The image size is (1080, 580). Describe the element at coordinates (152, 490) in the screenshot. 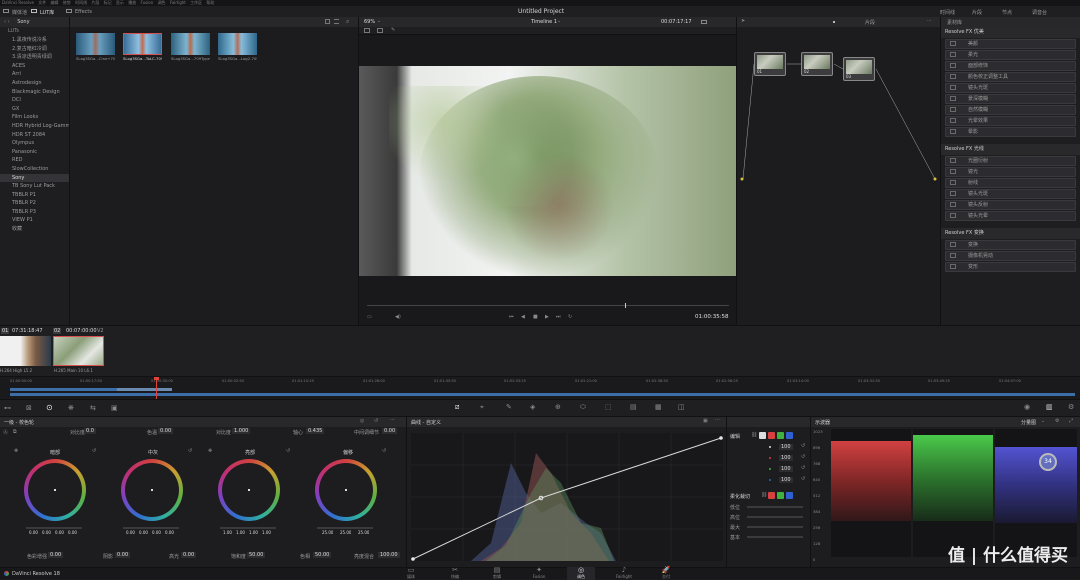

I see `color-wheel-gamma` at that location.